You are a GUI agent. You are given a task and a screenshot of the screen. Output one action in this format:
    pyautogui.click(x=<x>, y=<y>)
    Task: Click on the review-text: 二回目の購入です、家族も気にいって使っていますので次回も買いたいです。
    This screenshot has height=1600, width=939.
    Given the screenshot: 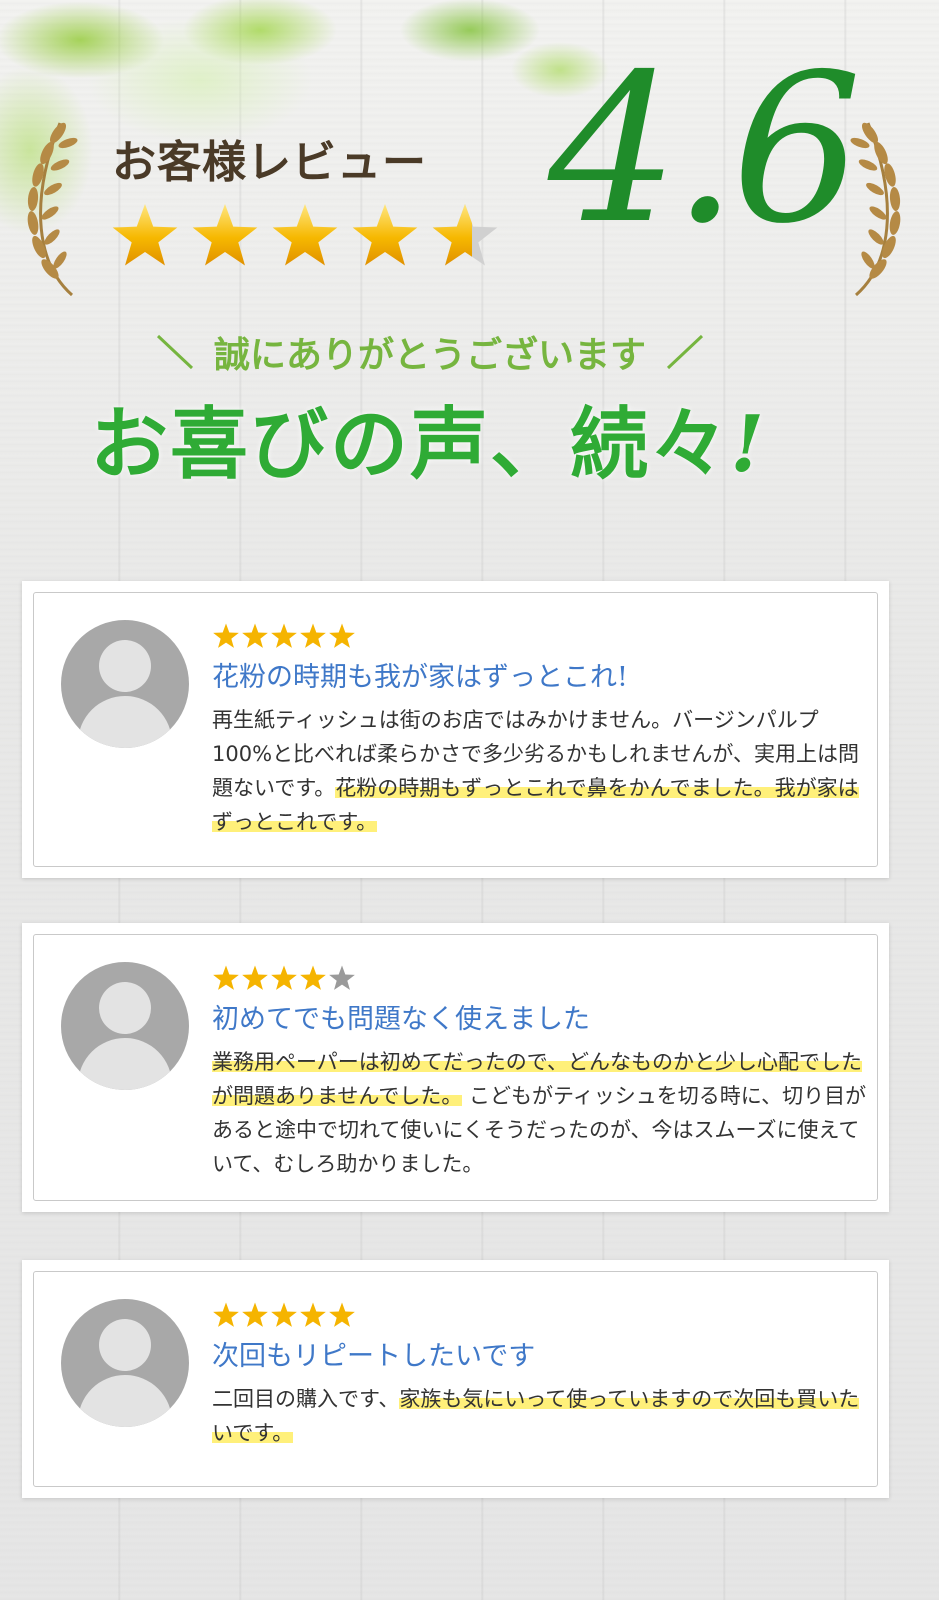 What is the action you would take?
    pyautogui.click(x=542, y=1416)
    